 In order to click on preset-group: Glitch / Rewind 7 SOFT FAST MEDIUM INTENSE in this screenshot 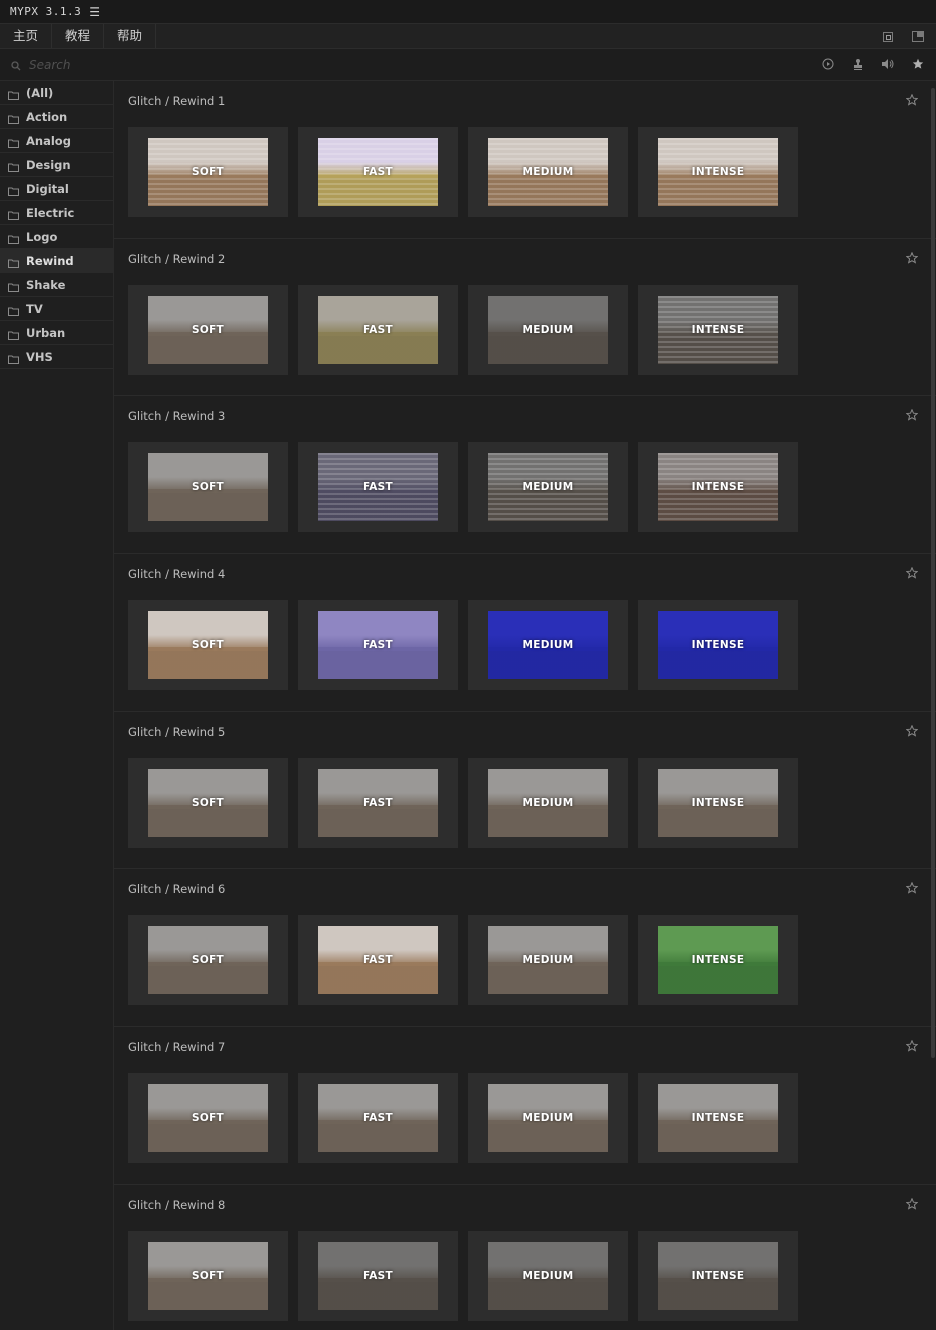, I will do `click(525, 1106)`.